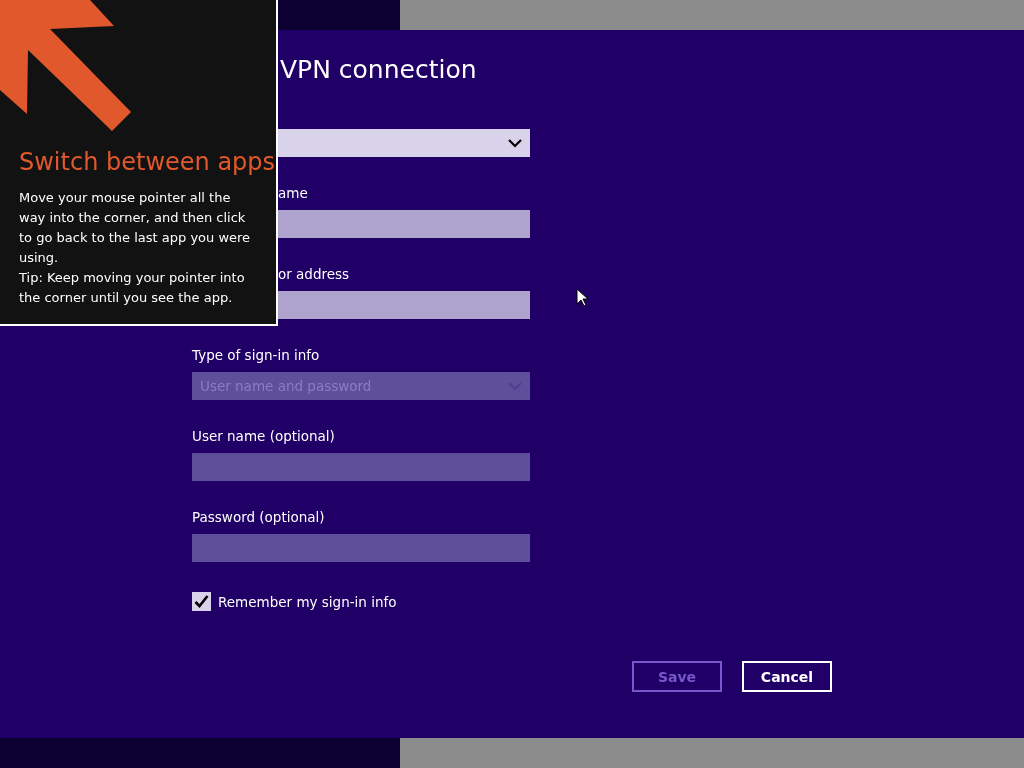  I want to click on cancel-button: Cancel, so click(787, 676).